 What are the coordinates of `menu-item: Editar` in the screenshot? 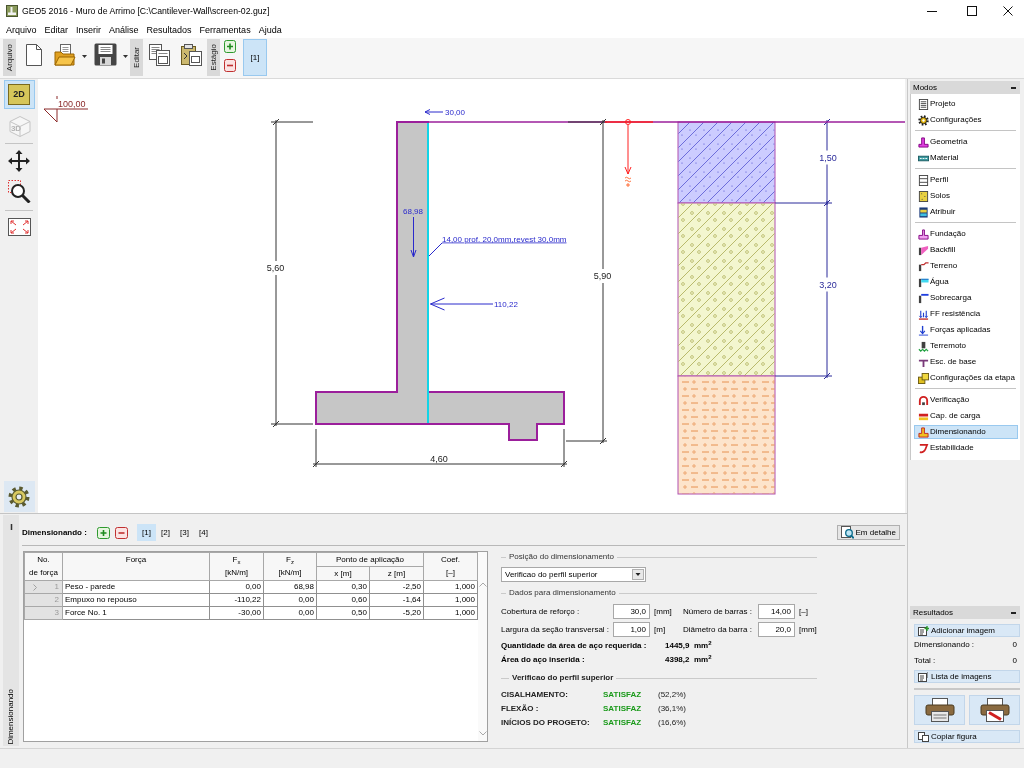 It's located at (56, 30).